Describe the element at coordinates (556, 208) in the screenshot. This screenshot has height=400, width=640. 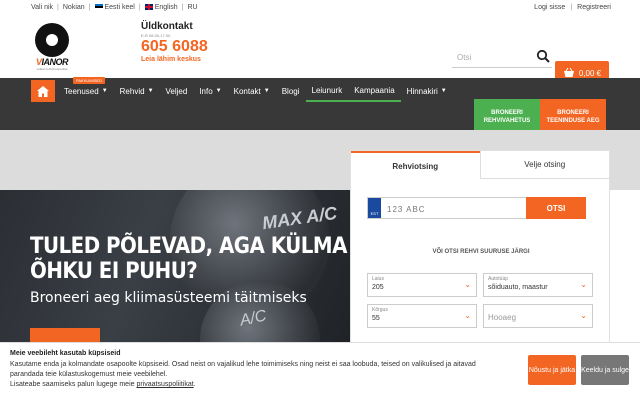
I see `plate-search-button: OTSI` at that location.